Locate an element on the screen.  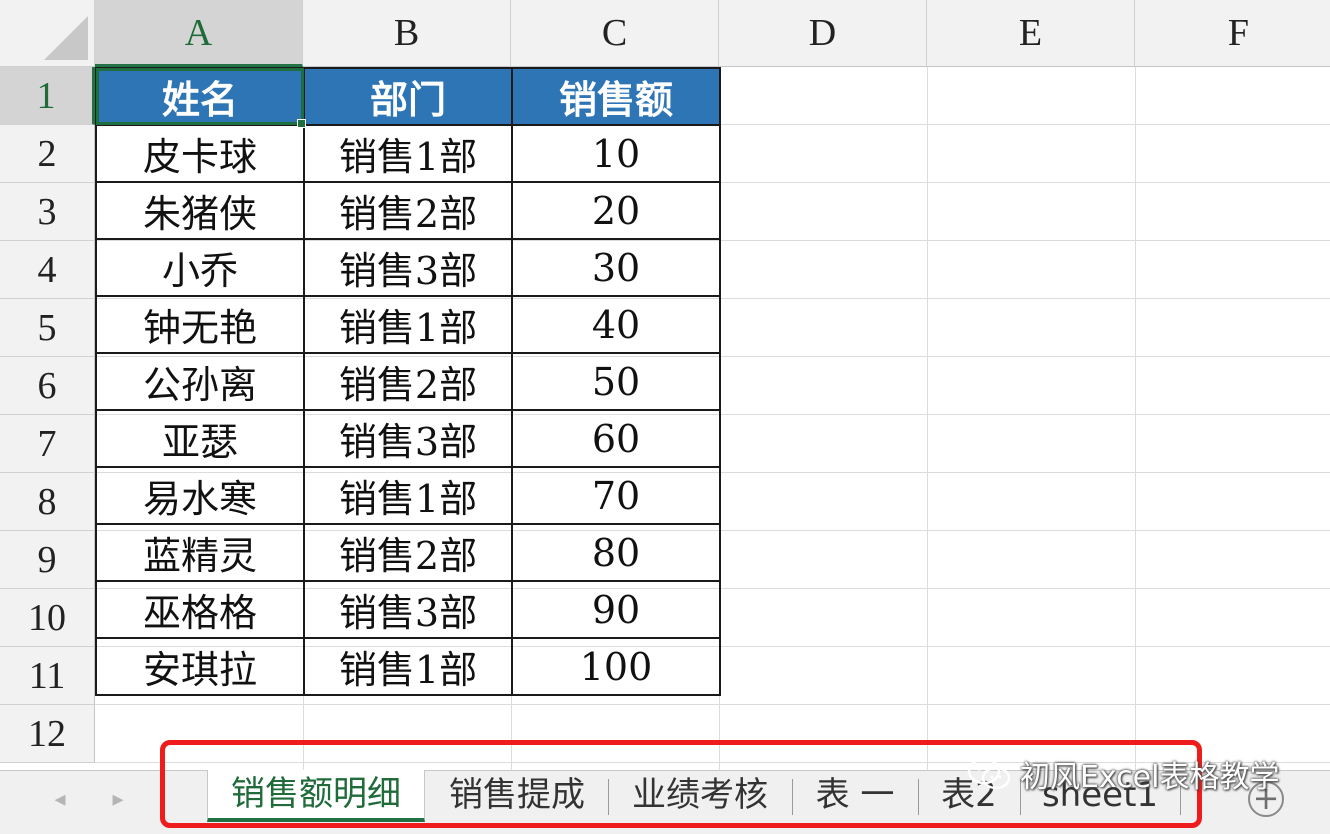
select-all-corner is located at coordinates (47, 33).